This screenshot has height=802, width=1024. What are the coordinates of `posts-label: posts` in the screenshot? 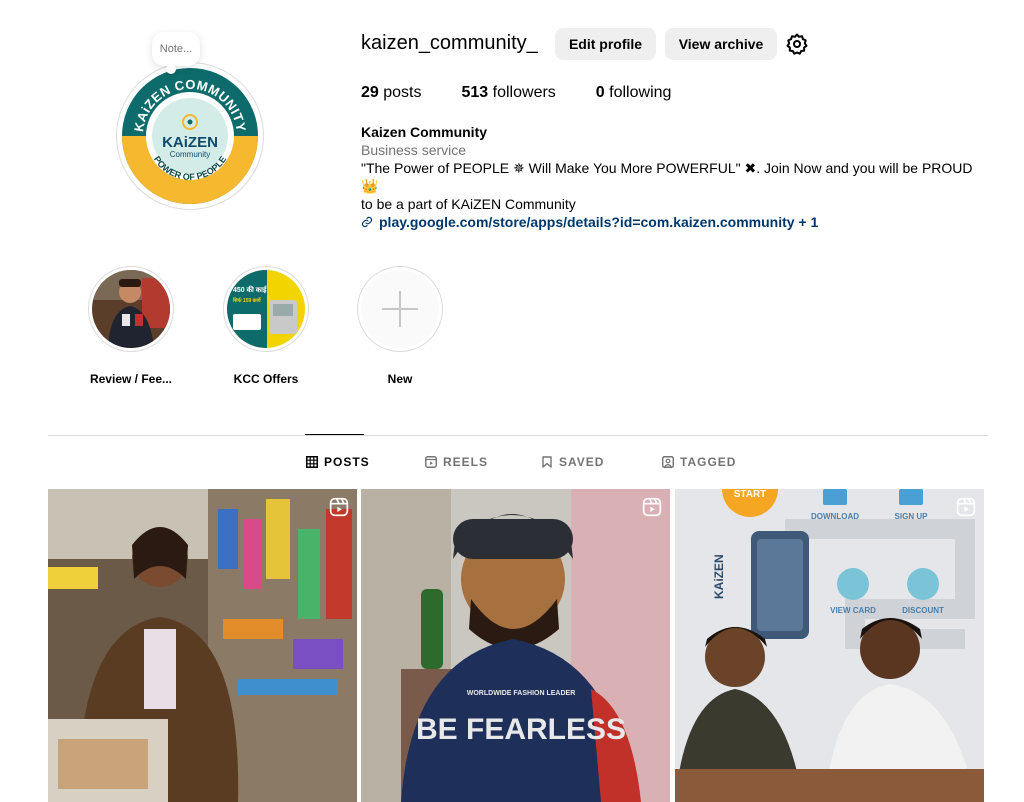 It's located at (402, 92).